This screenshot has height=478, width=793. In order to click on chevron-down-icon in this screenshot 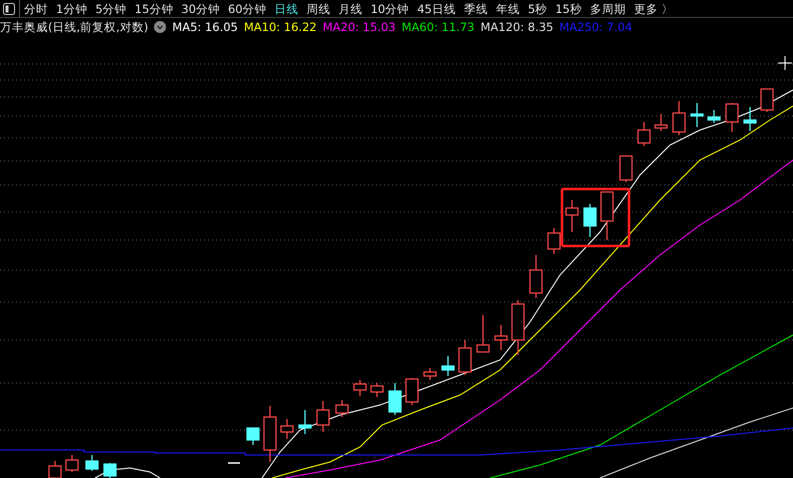, I will do `click(160, 27)`.